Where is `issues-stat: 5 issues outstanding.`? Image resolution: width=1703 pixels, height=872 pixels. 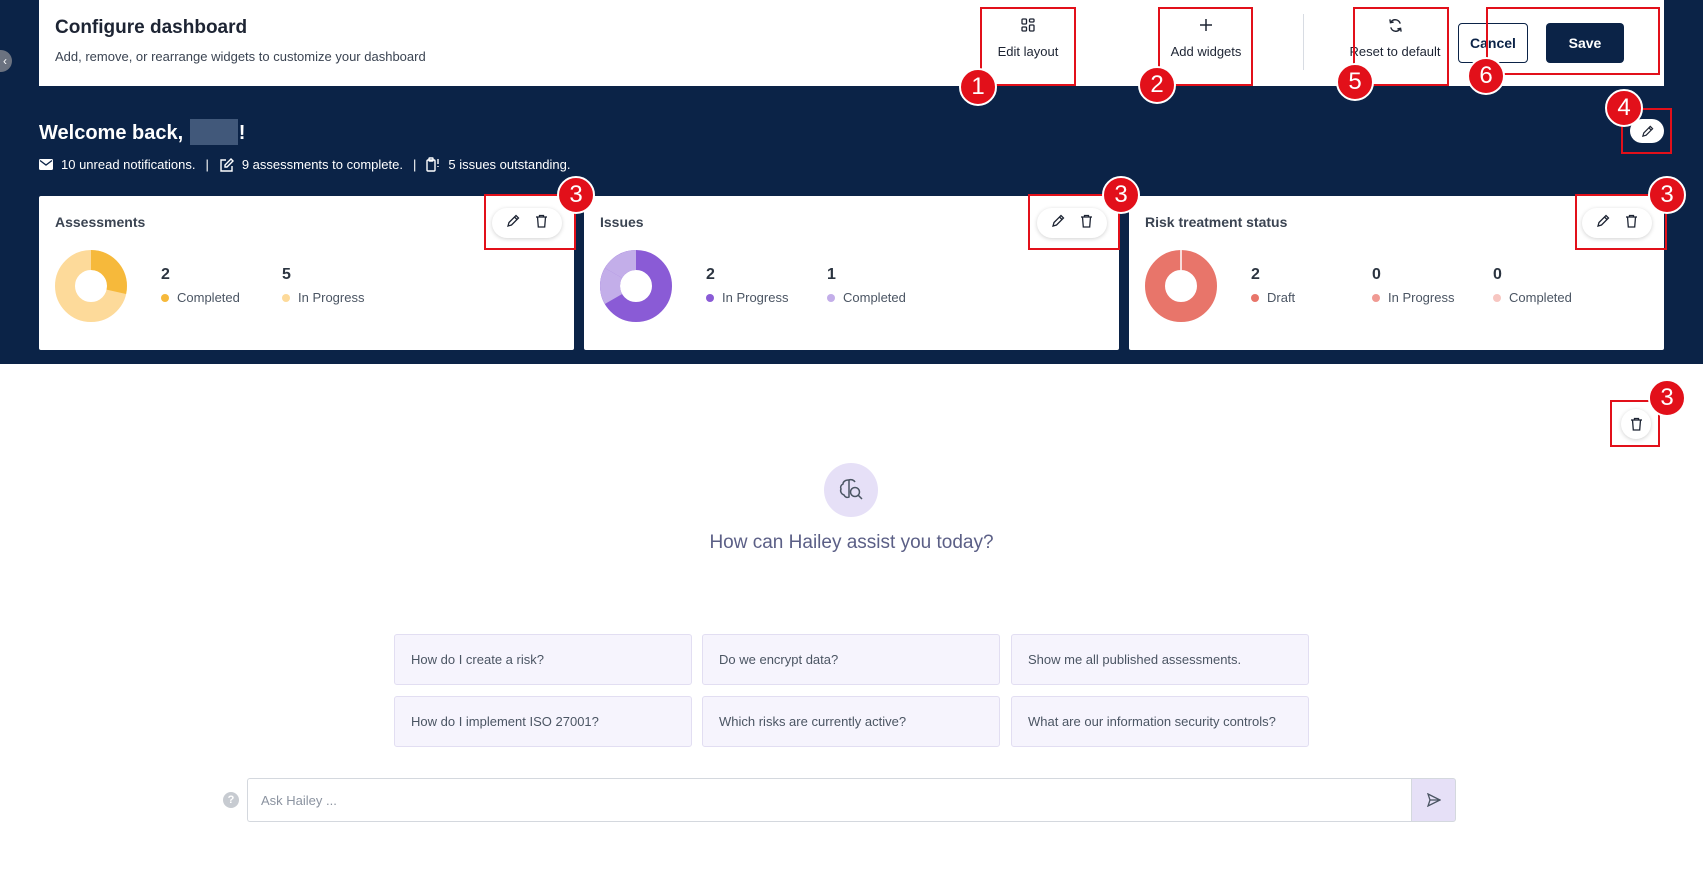
issues-stat: 5 issues outstanding. is located at coordinates (498, 164).